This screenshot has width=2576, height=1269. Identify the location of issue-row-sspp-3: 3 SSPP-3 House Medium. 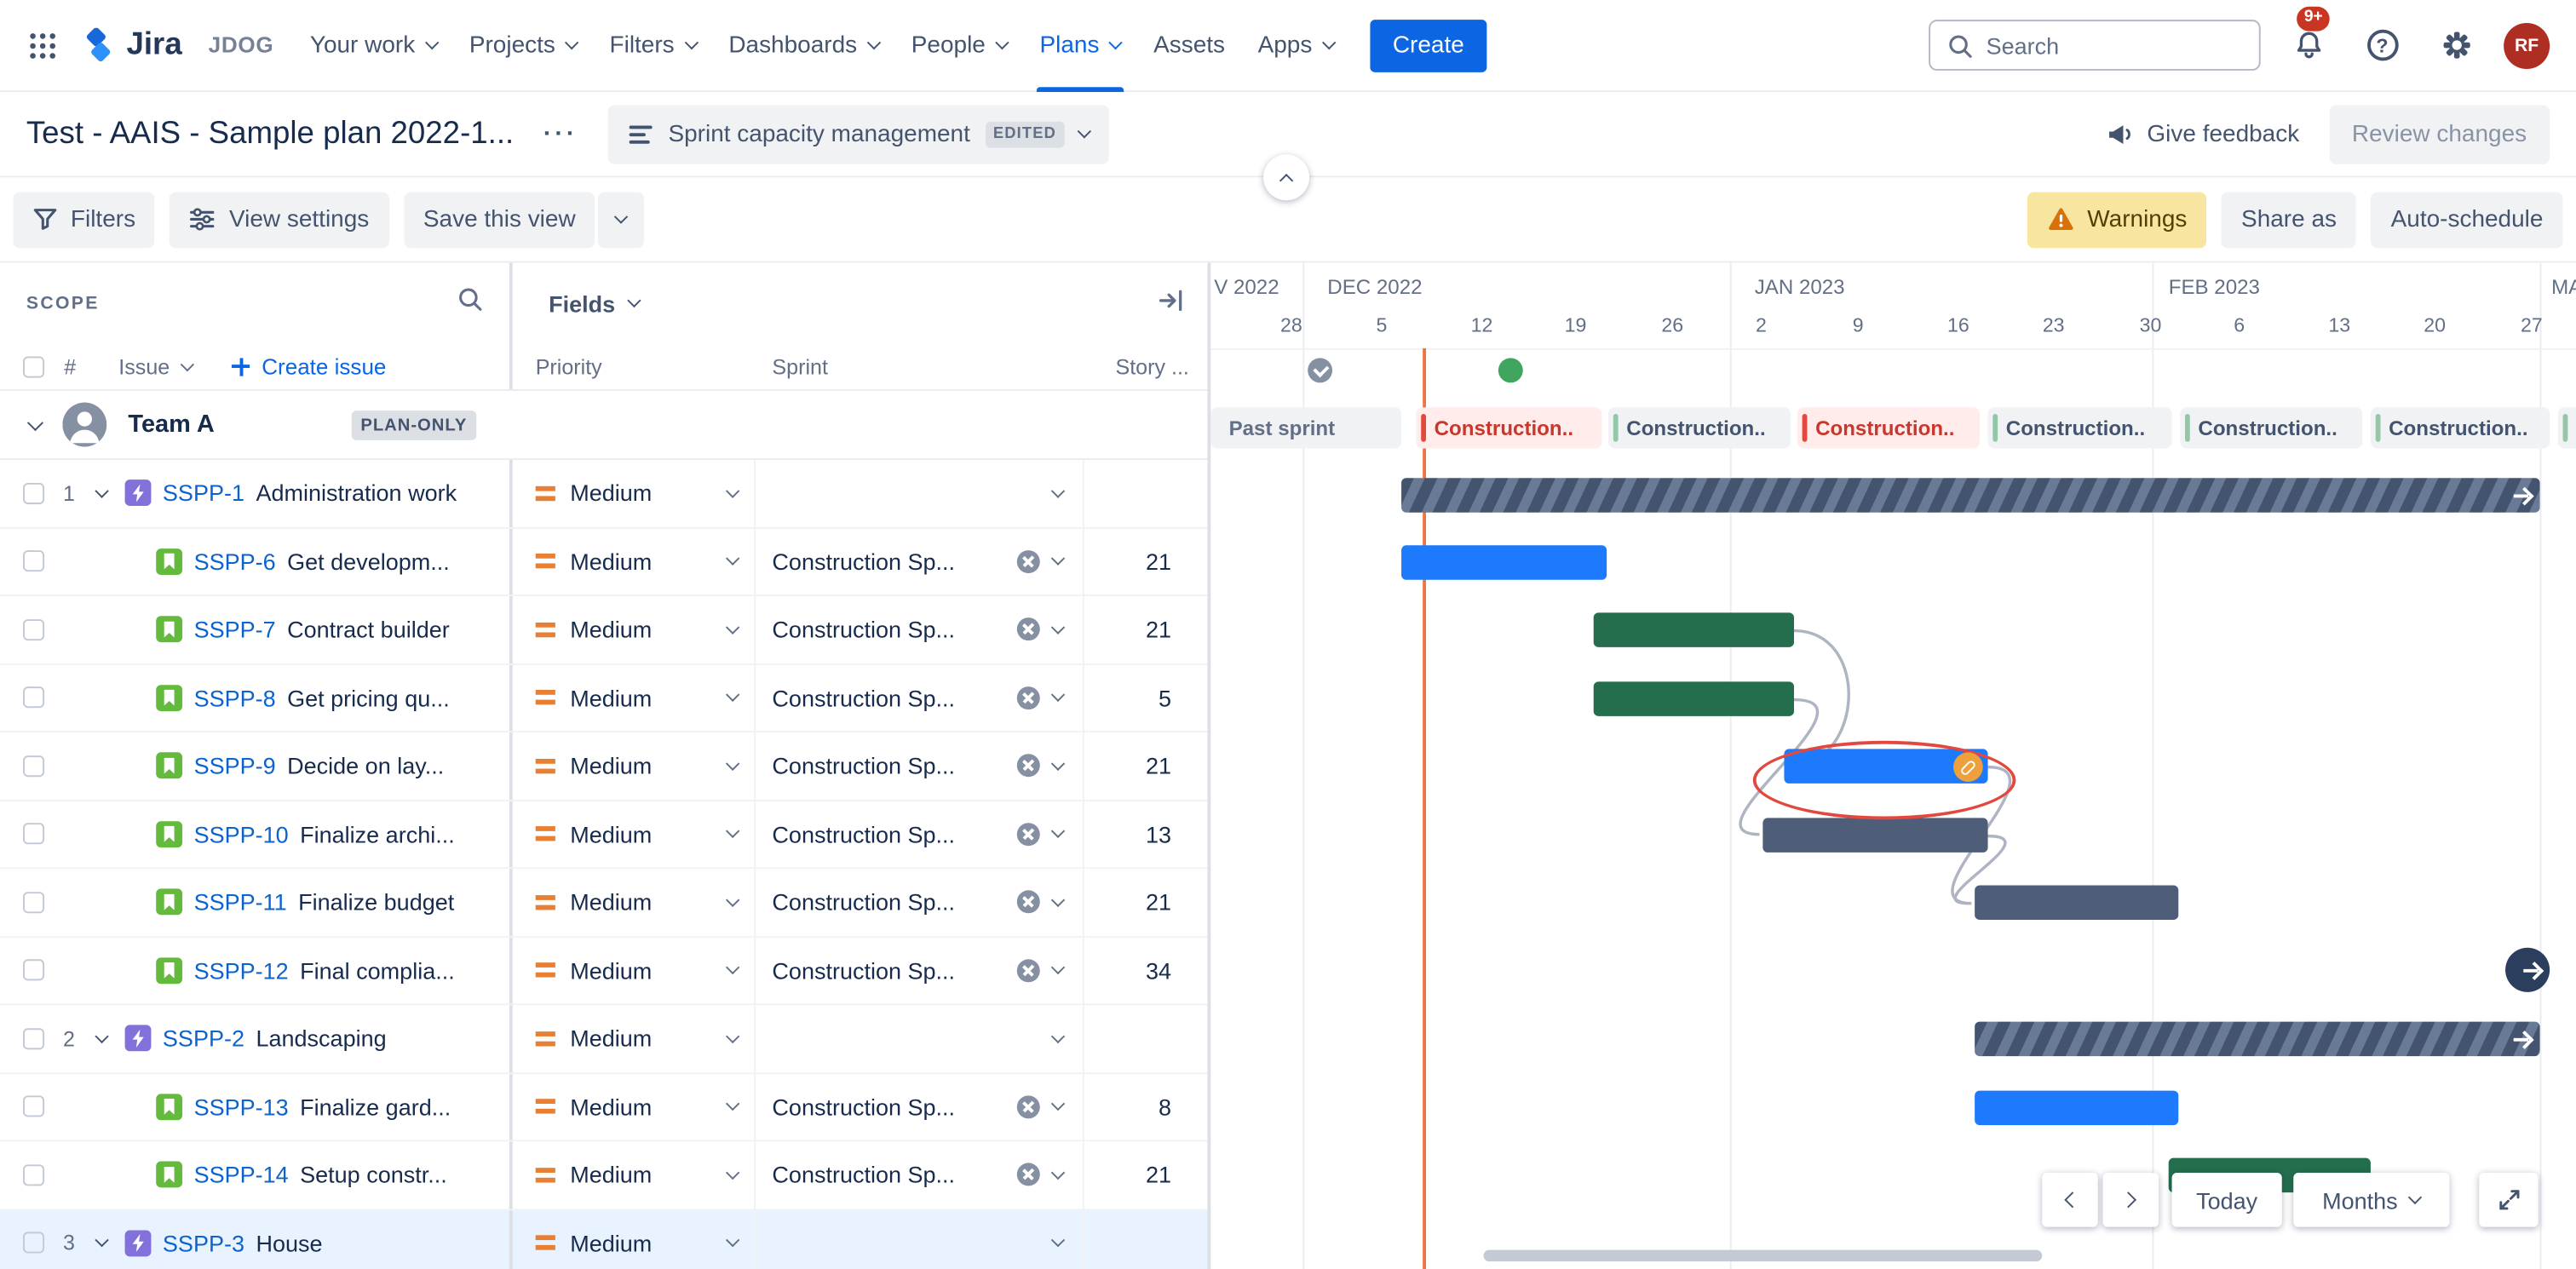
(604, 1239).